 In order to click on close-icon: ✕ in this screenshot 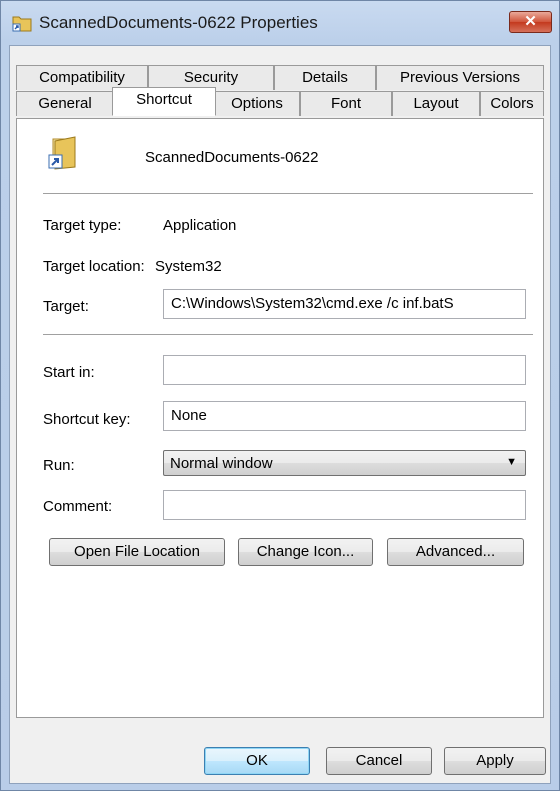, I will do `click(530, 21)`.